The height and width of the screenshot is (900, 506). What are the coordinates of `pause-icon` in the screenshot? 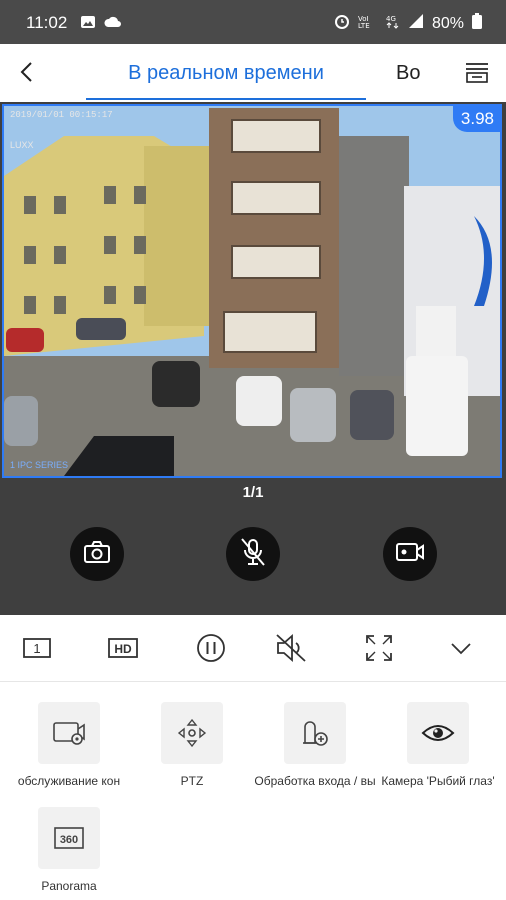 It's located at (211, 648).